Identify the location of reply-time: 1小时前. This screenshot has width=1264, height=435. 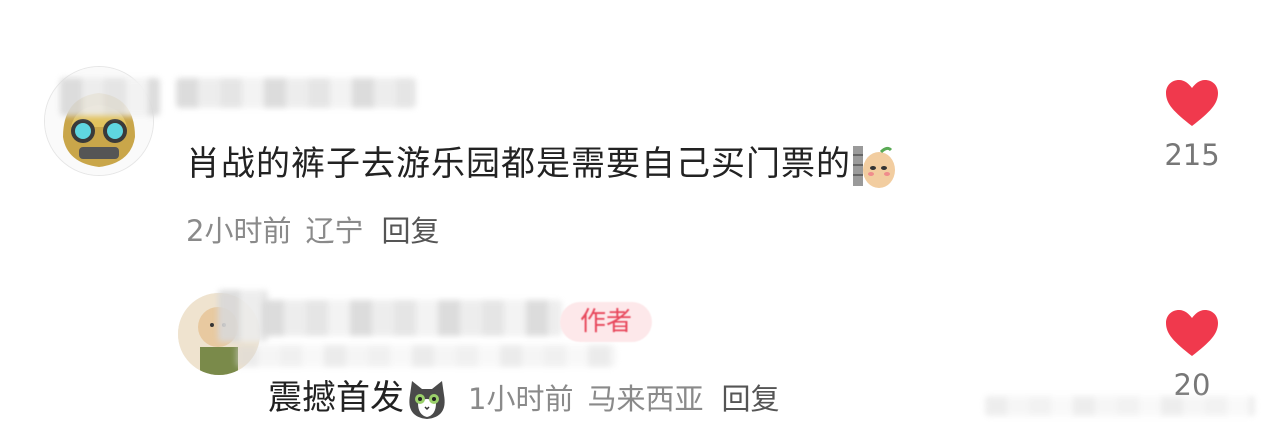
(521, 399).